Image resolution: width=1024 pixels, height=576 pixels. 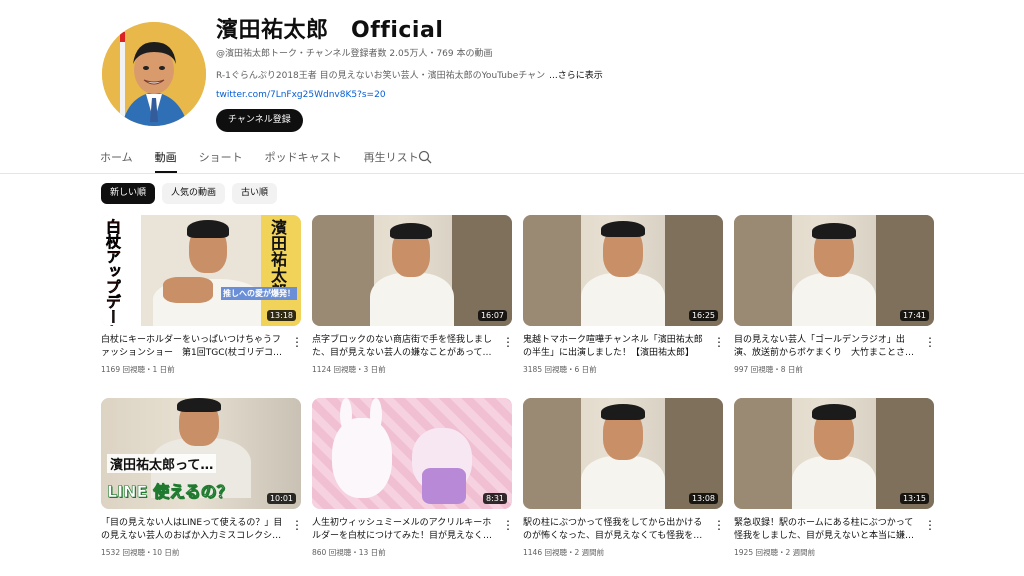 I want to click on tab-shorts: ショート, so click(x=221, y=158).